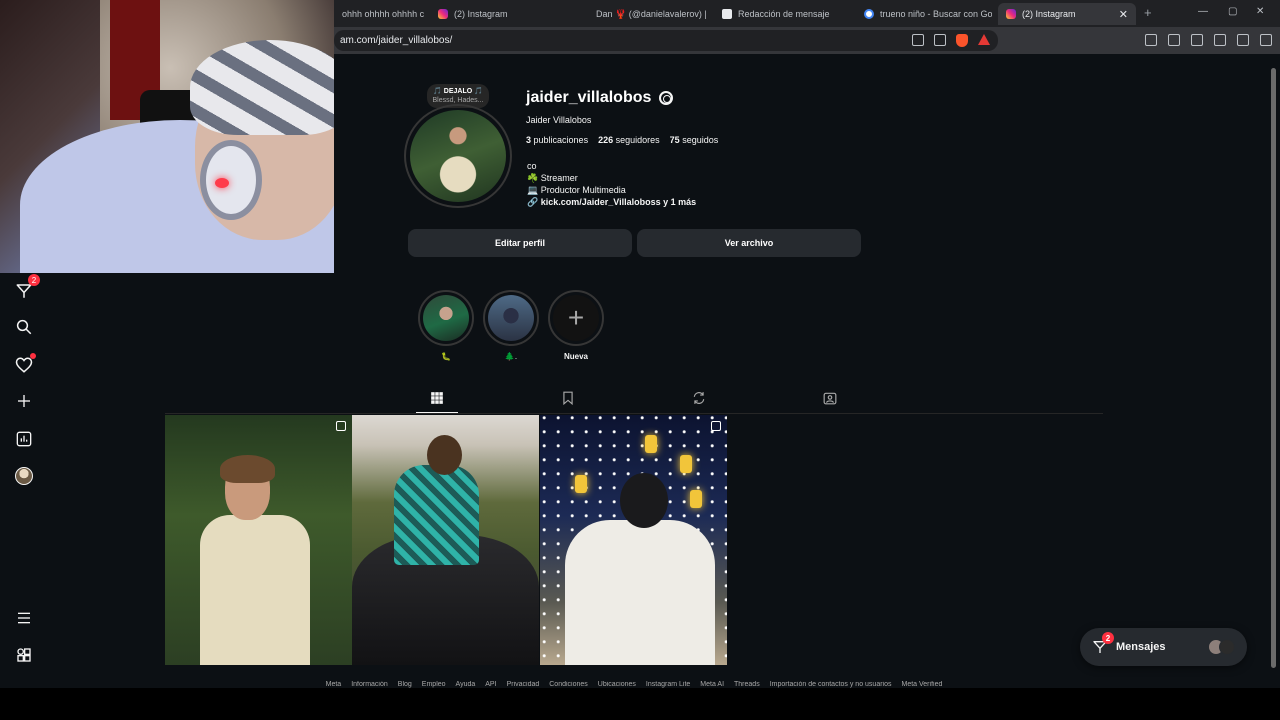  I want to click on profile-username: jaider_villalobos, so click(589, 97).